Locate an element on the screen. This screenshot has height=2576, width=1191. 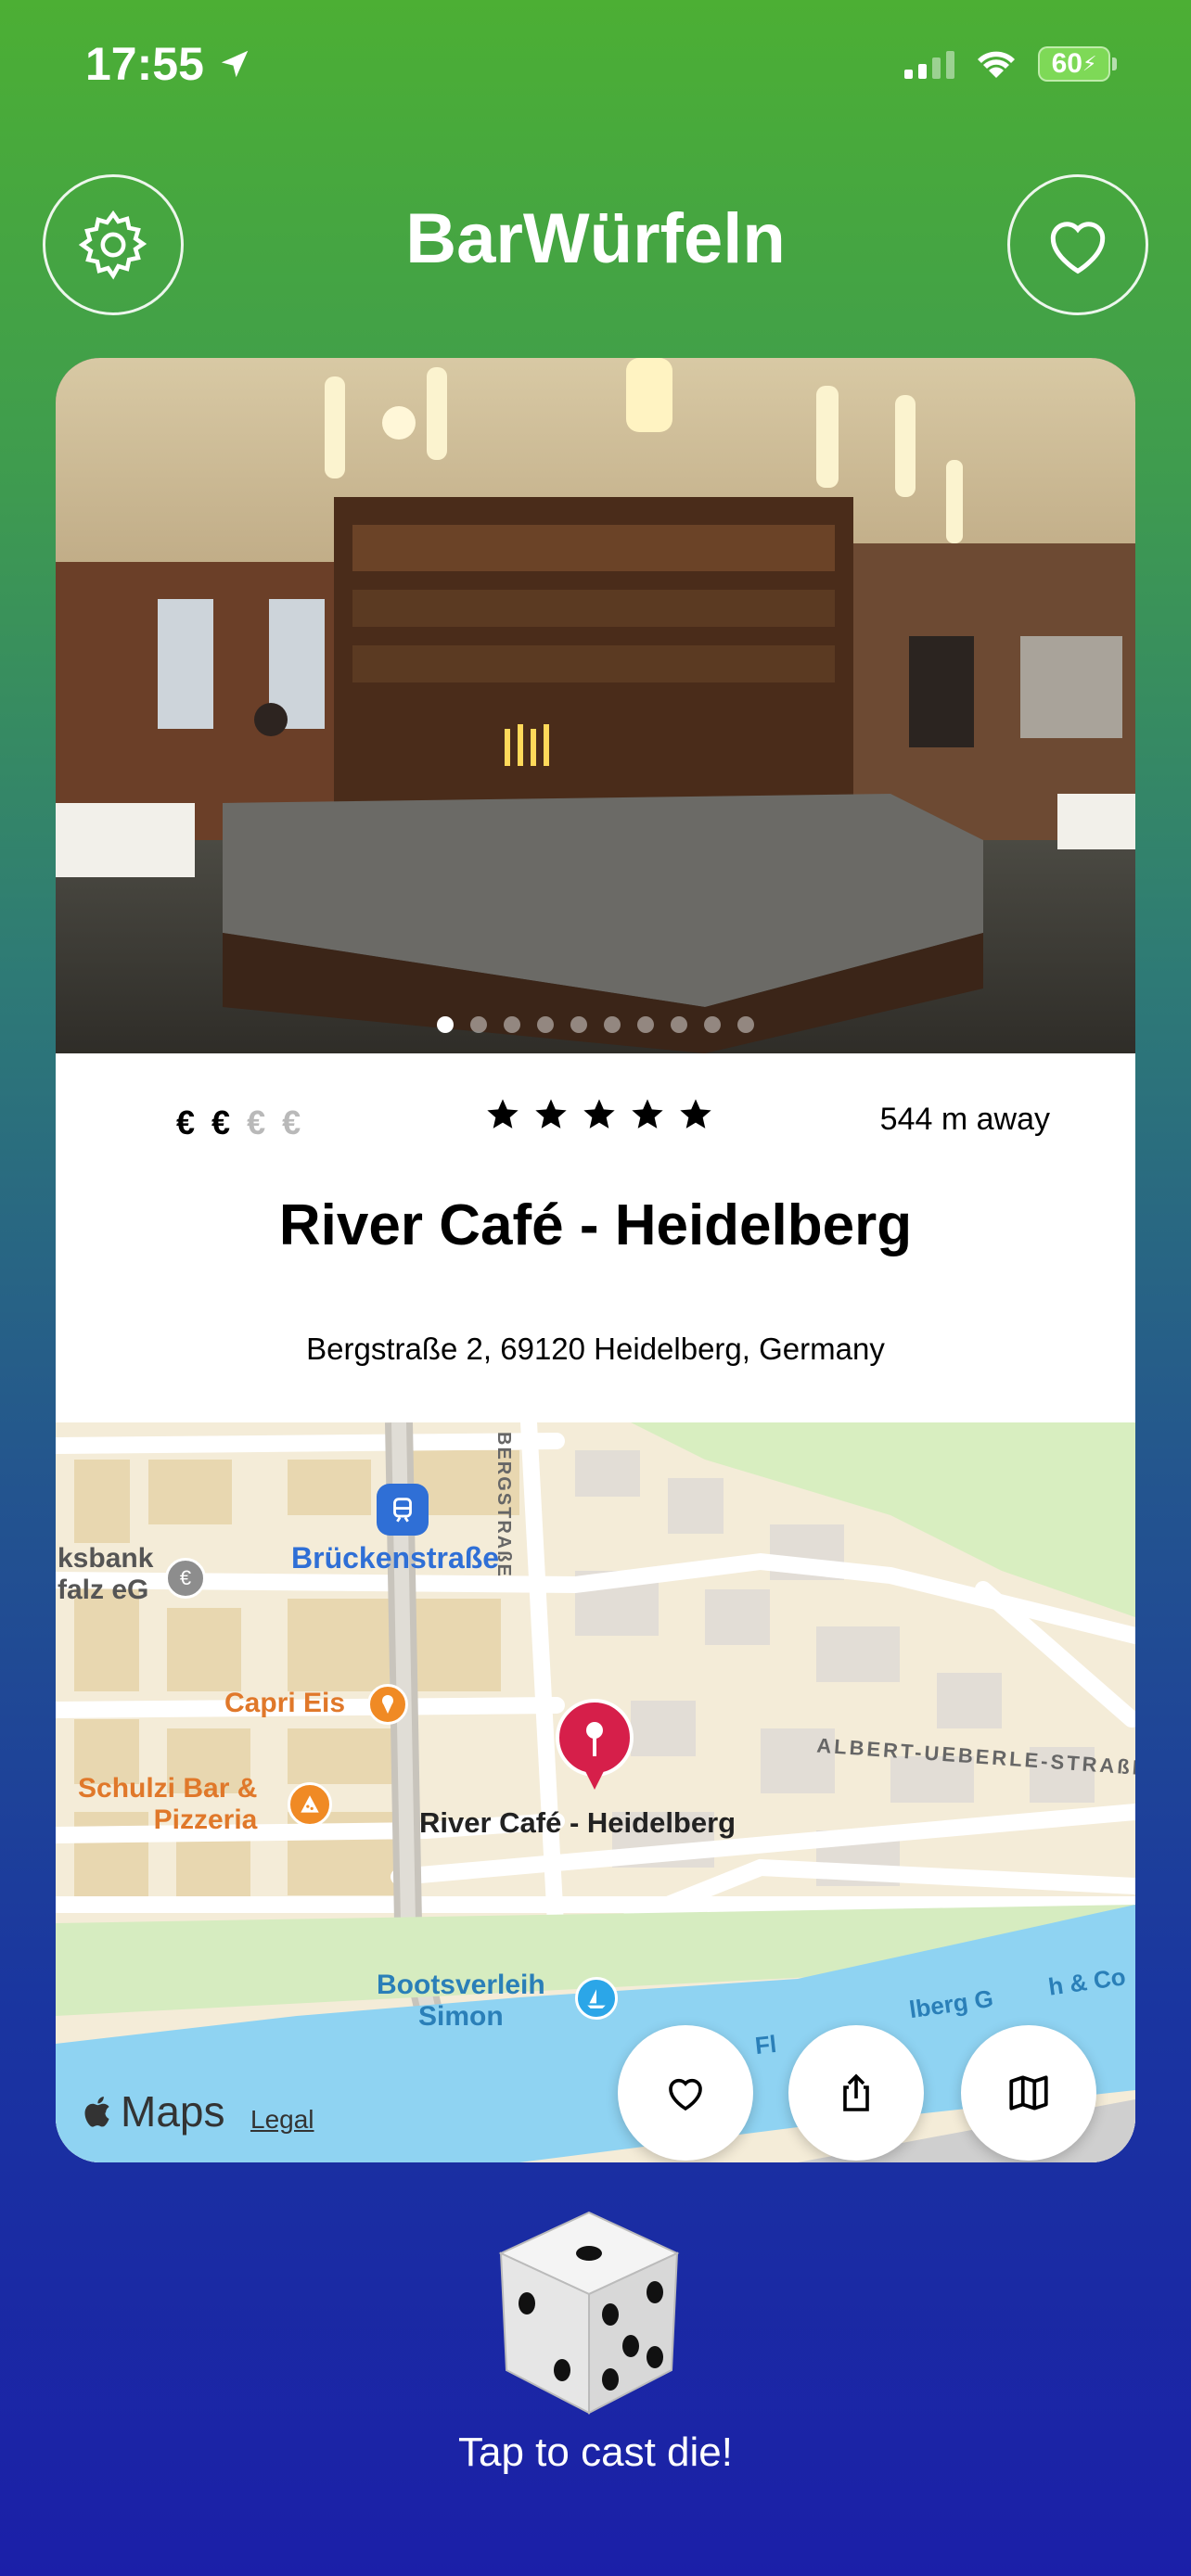
open-in-maps-button is located at coordinates (1028, 2093).